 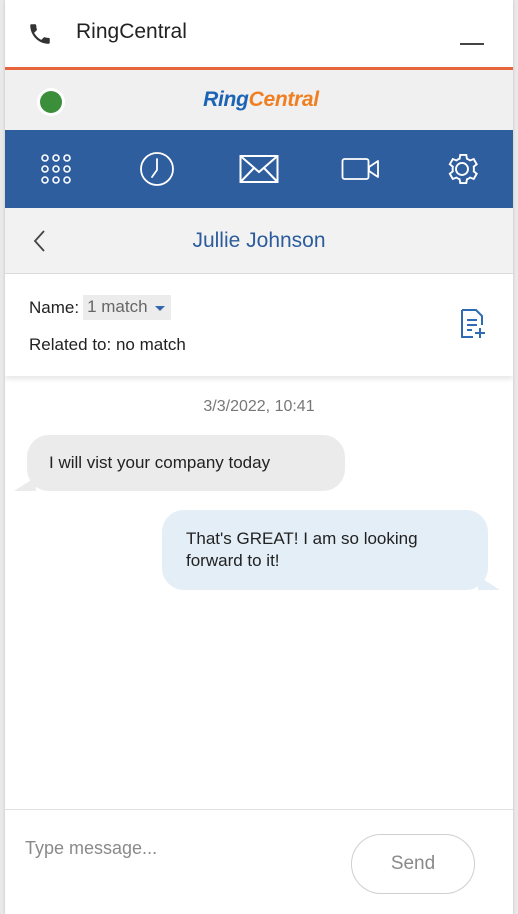 I want to click on back-button, so click(x=40, y=241).